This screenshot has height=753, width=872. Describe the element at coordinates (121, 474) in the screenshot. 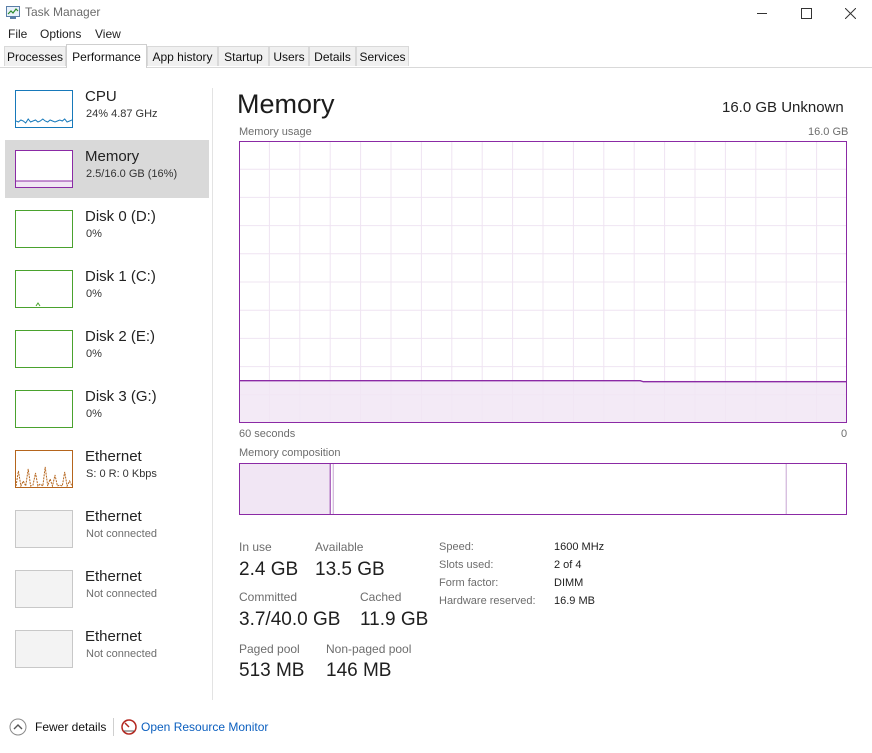

I see `sidebar-item-subtitle: S: 0 R: 0 Kbps` at that location.